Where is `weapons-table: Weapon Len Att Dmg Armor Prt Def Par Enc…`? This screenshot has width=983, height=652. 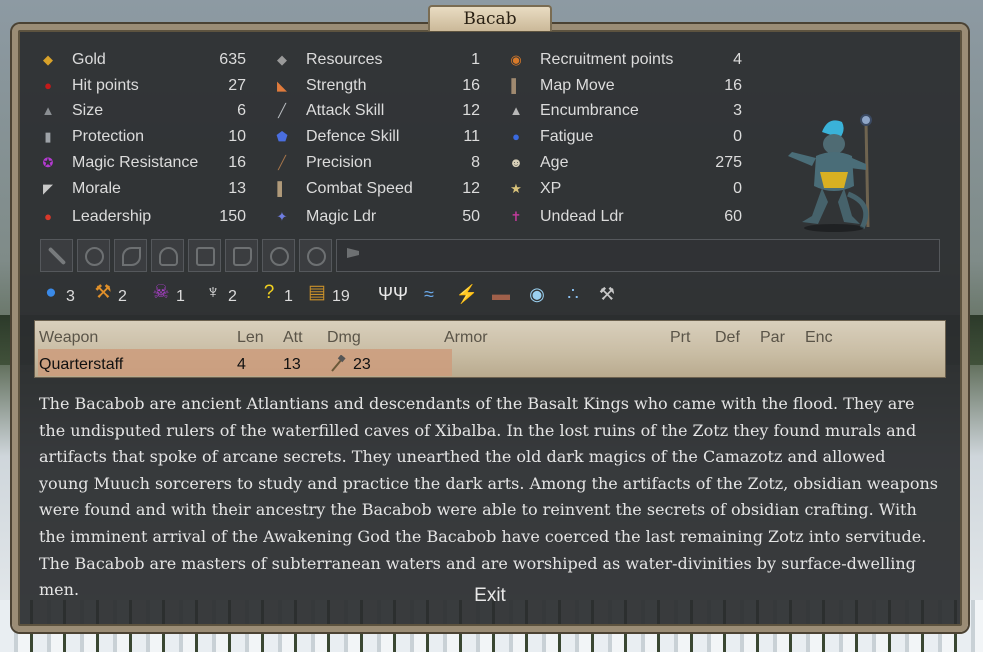 weapons-table: Weapon Len Att Dmg Armor Prt Def Par Enc… is located at coordinates (490, 349).